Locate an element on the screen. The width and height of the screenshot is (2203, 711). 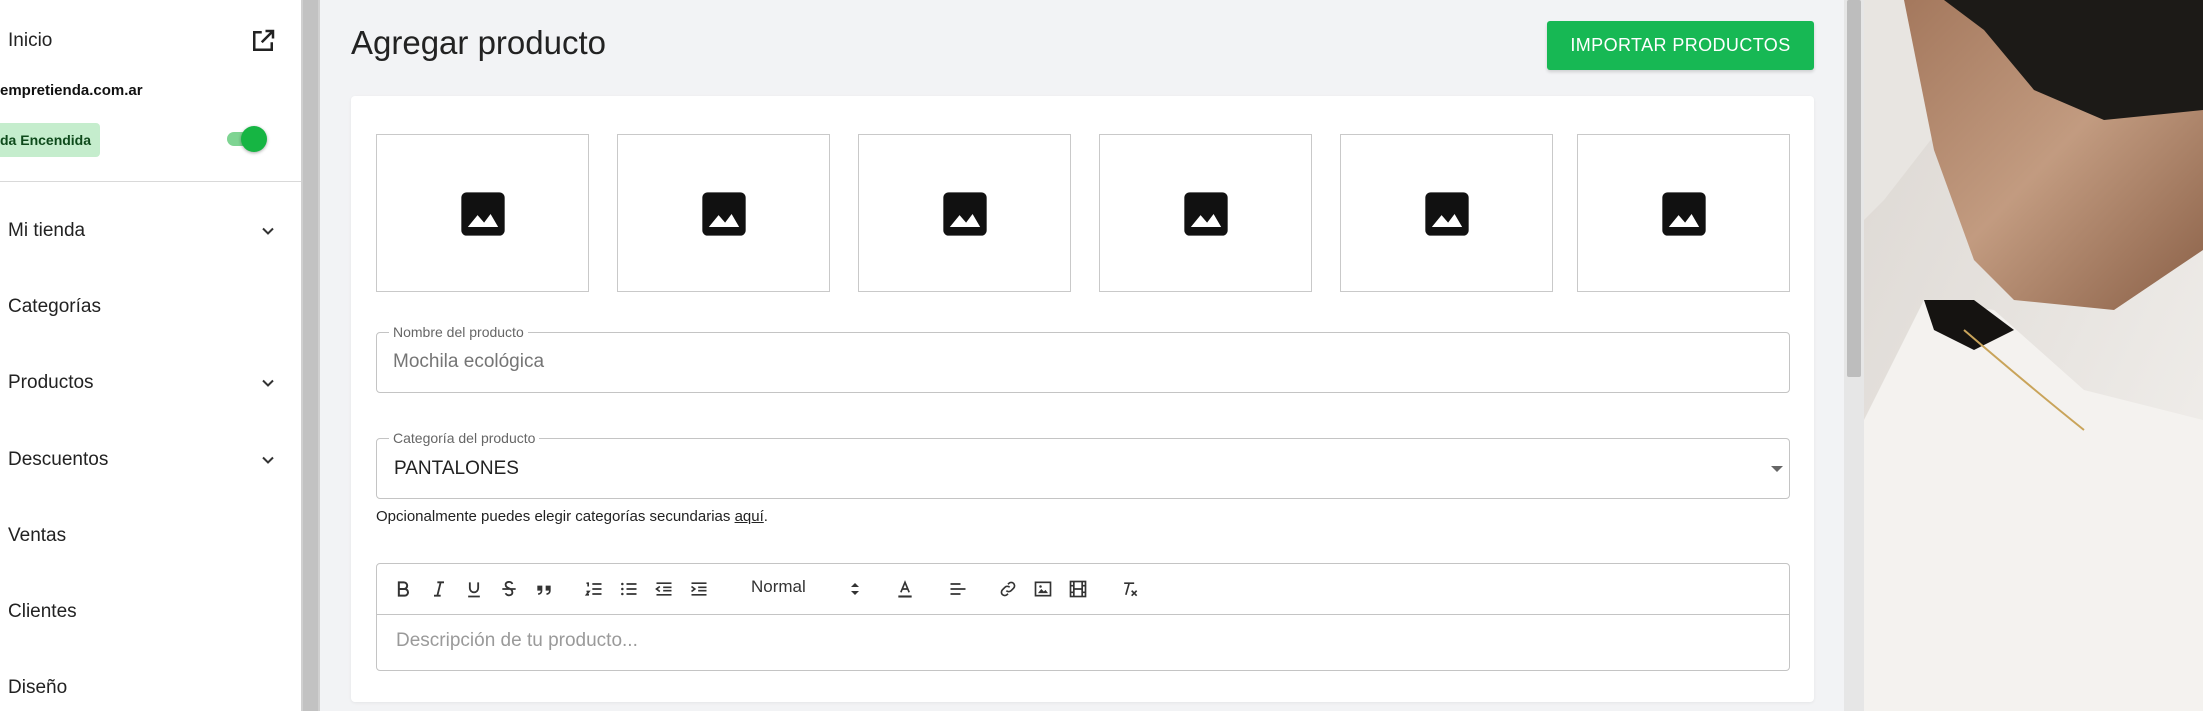
sidebar-item-diseno: Diseño is located at coordinates (143, 688).